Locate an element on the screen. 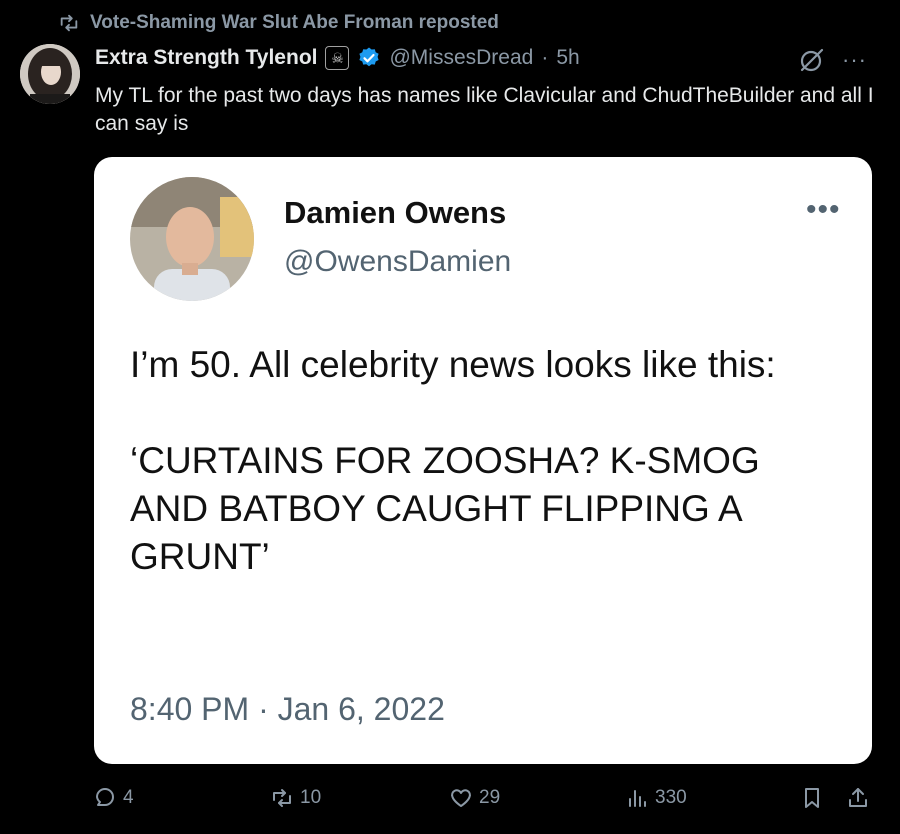 This screenshot has width=900, height=834. badge-emoji: ☠ is located at coordinates (337, 57).